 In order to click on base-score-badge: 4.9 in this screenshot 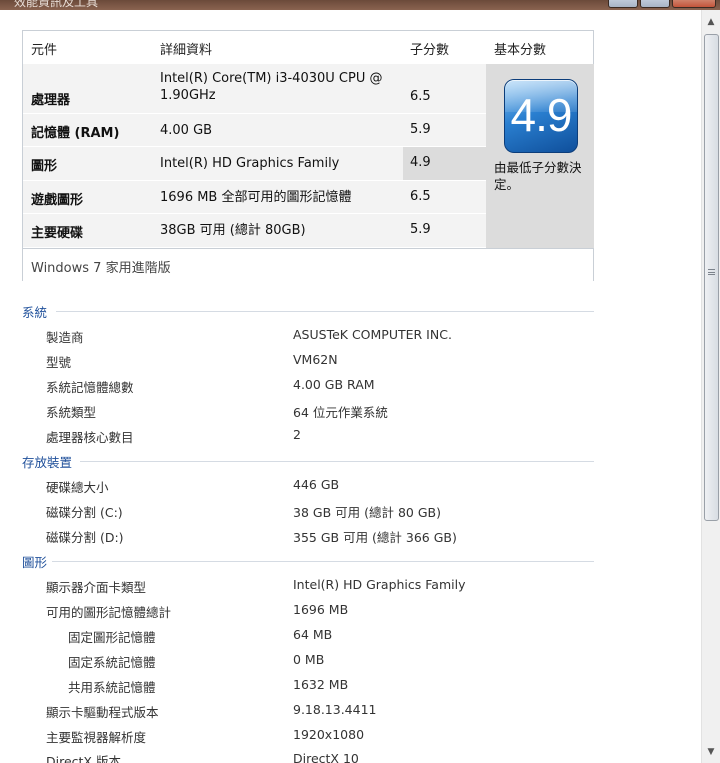, I will do `click(541, 116)`.